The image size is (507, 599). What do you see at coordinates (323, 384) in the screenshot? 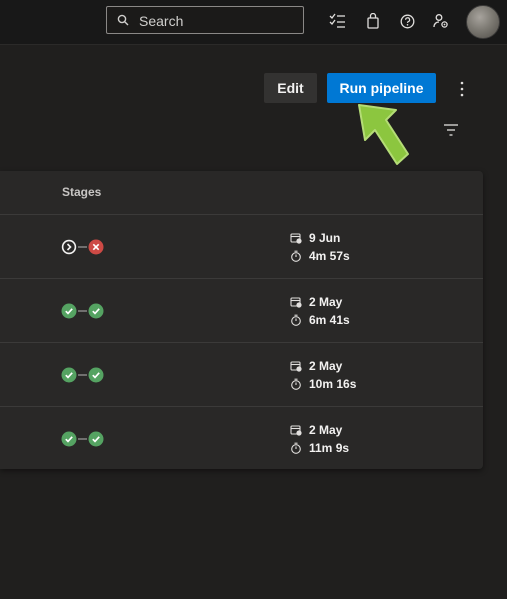
I see `run-duration: 10m 16s` at bounding box center [323, 384].